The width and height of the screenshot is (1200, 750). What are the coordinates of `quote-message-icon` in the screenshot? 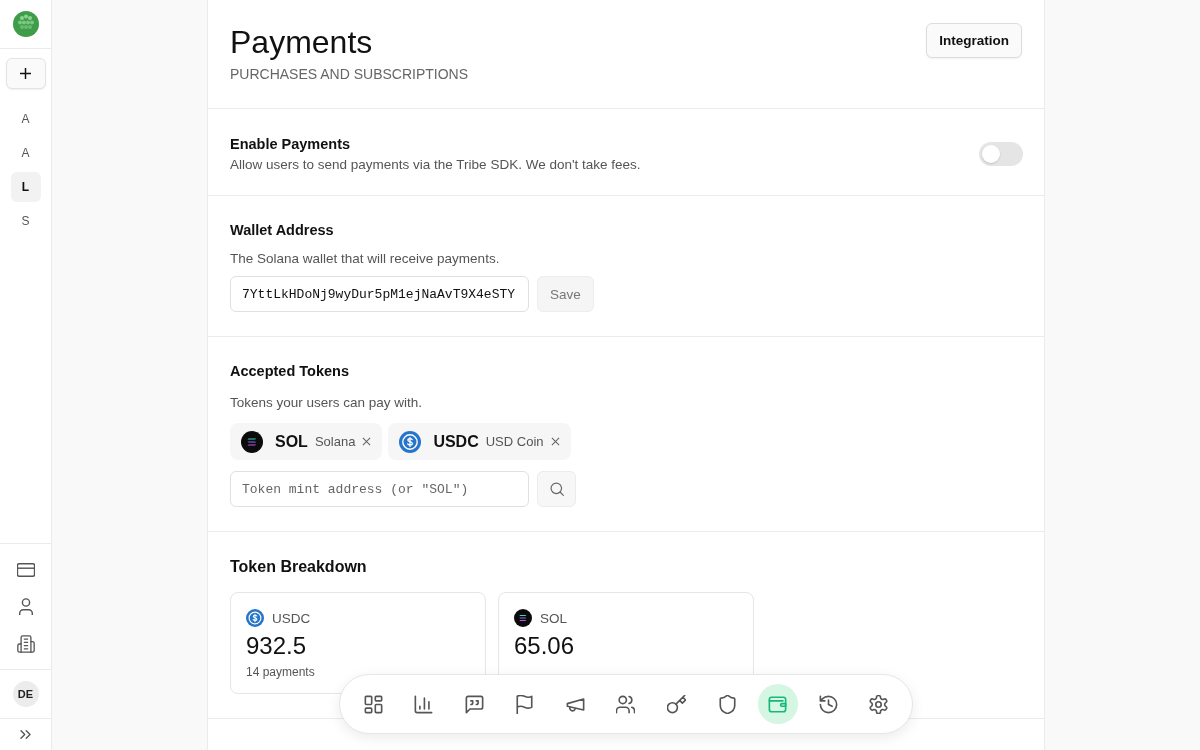 It's located at (474, 704).